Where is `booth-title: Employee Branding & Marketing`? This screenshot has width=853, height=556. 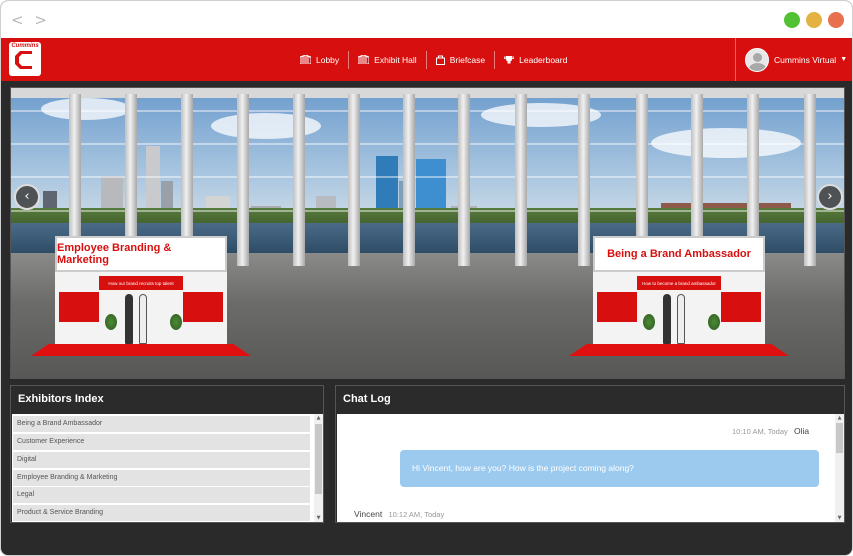 booth-title: Employee Branding & Marketing is located at coordinates (141, 254).